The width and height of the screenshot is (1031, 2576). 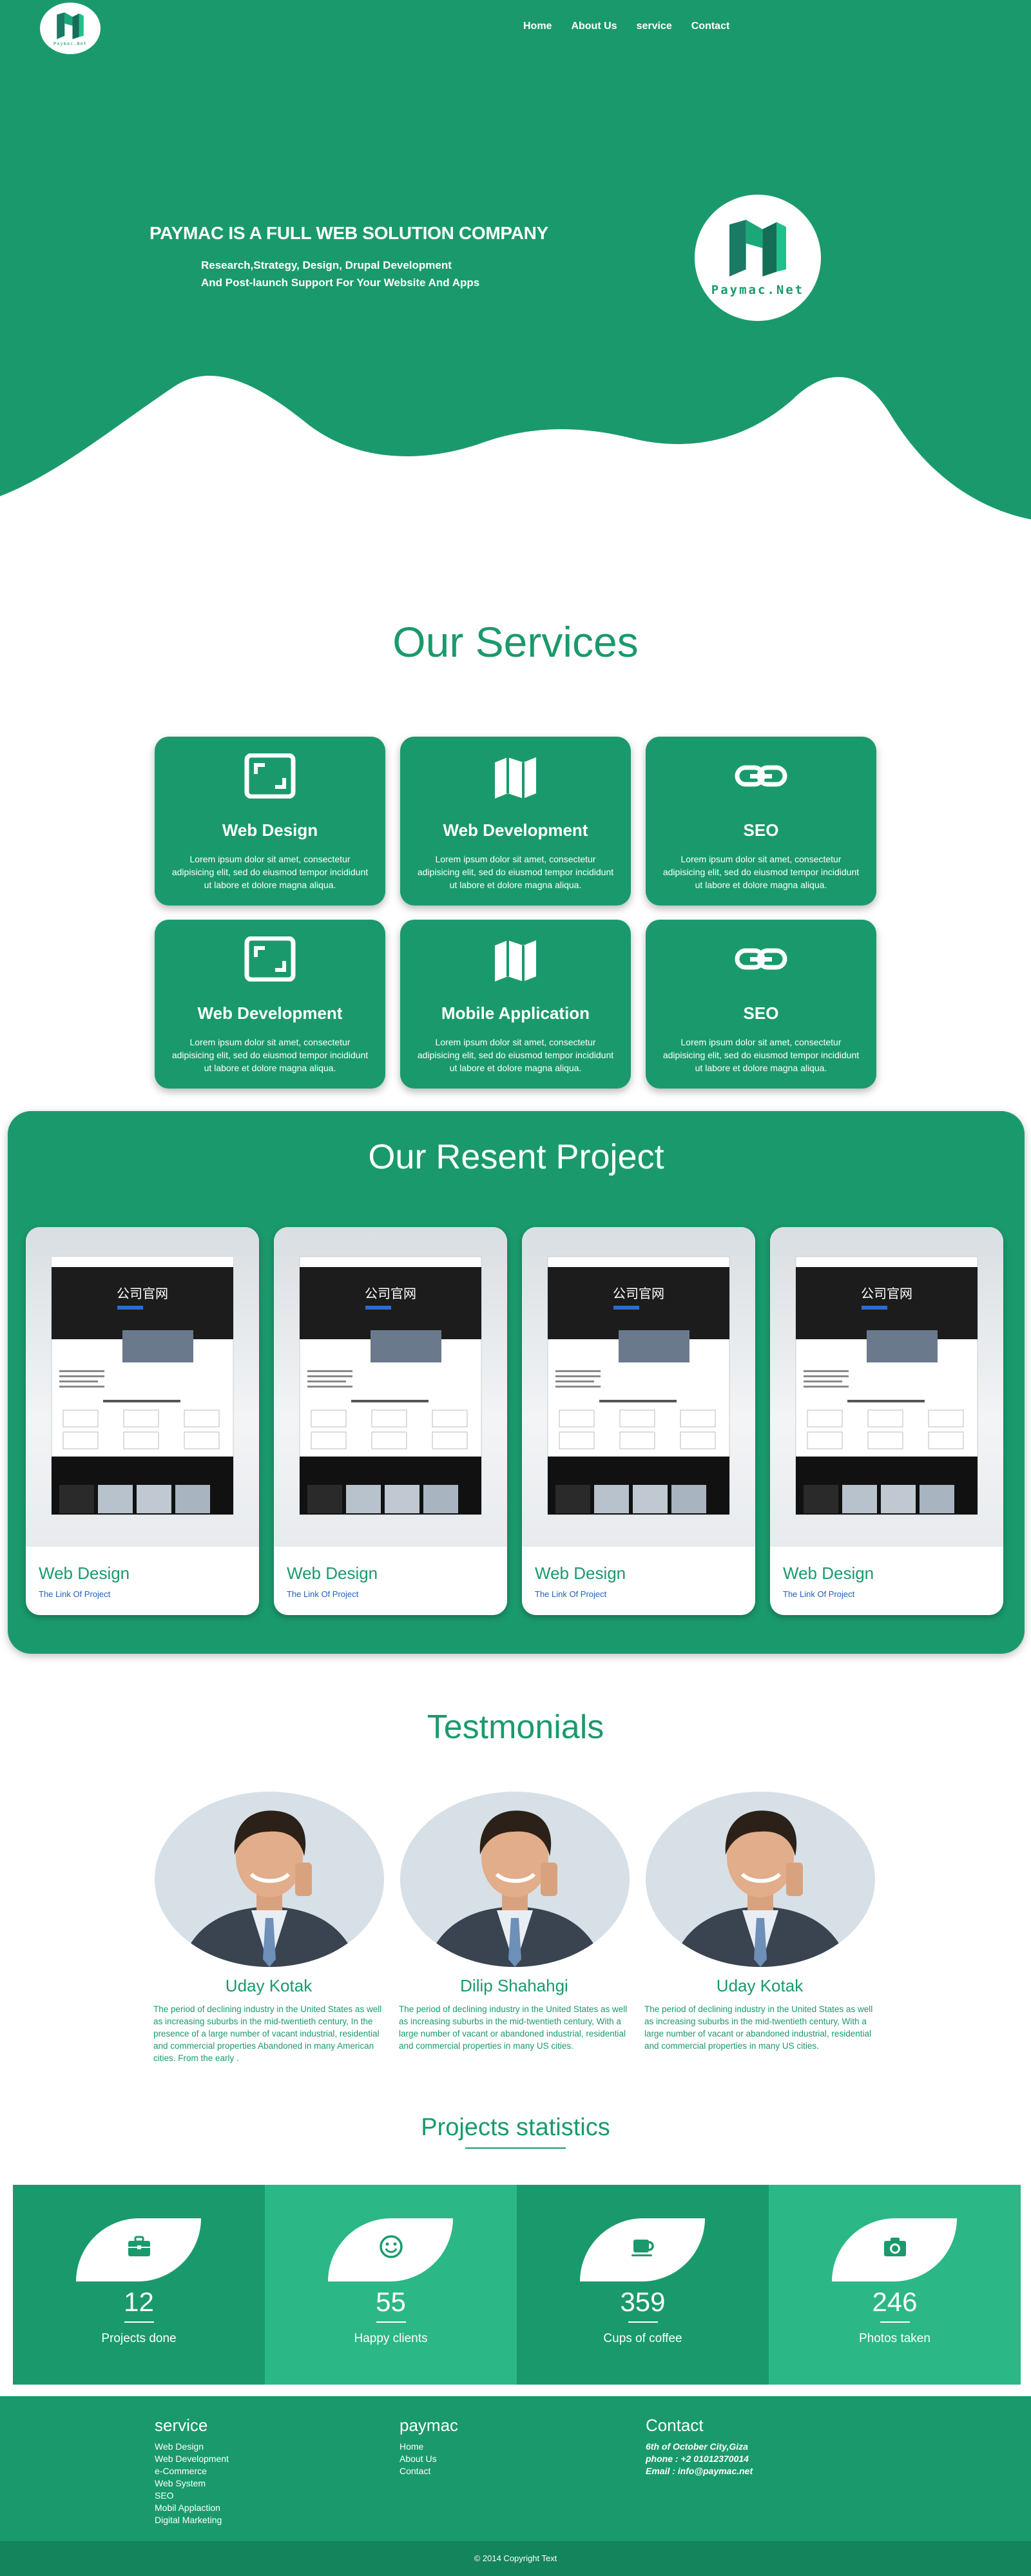 What do you see at coordinates (514, 1985) in the screenshot?
I see `testimonial-name: Dilip Shahahgi` at bounding box center [514, 1985].